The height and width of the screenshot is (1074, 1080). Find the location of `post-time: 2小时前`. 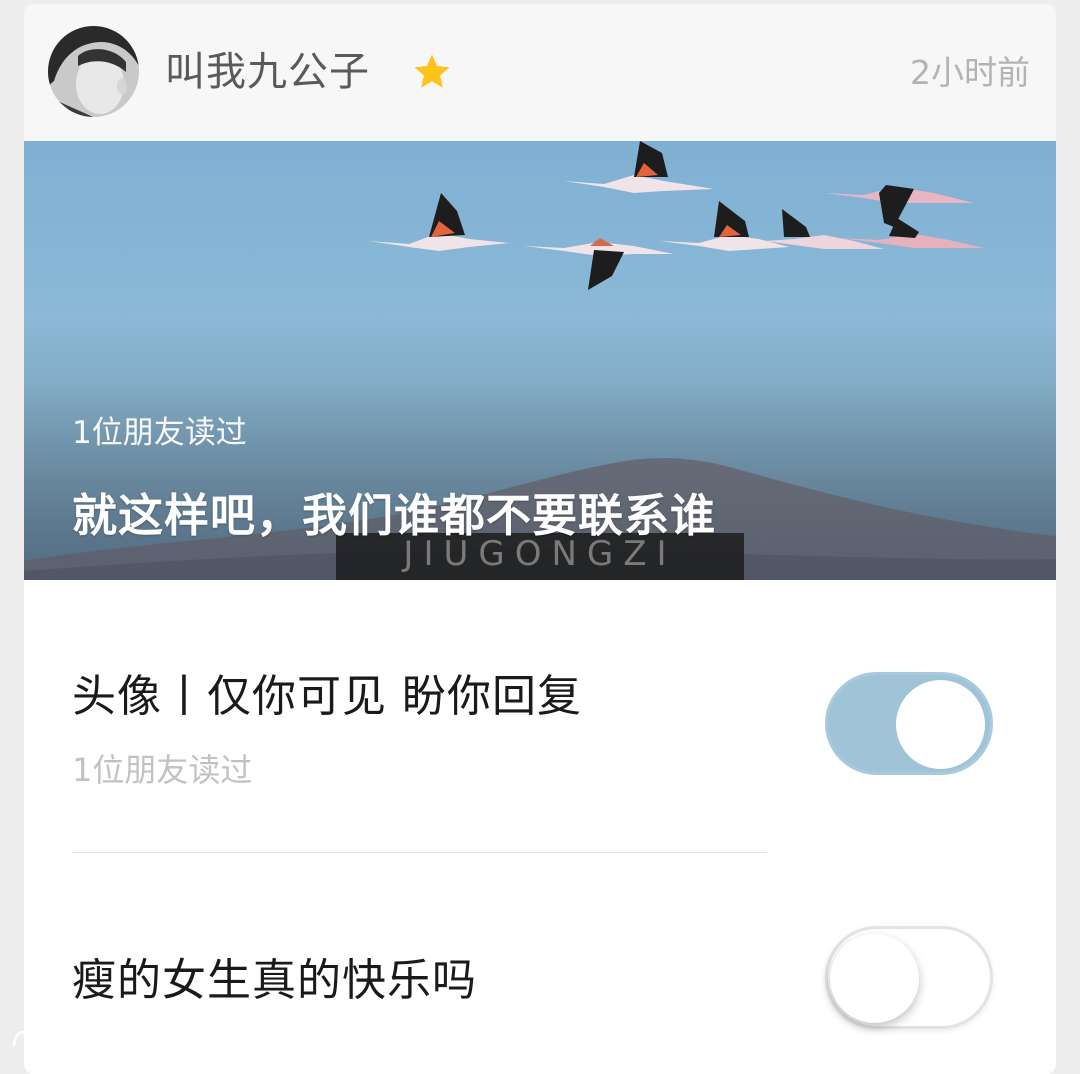

post-time: 2小时前 is located at coordinates (970, 72).